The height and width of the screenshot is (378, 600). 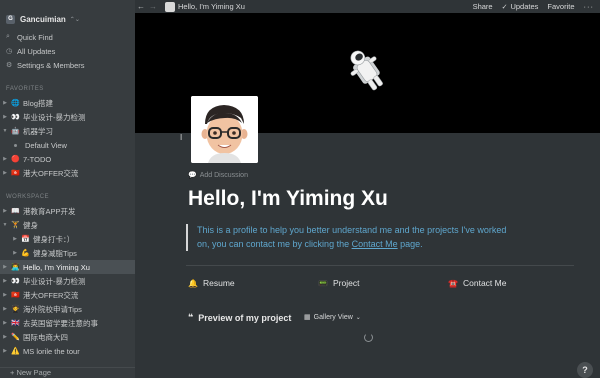 What do you see at coordinates (67, 131) in the screenshot?
I see `sidebar-page-item: ▼ 🤖 机器学习` at bounding box center [67, 131].